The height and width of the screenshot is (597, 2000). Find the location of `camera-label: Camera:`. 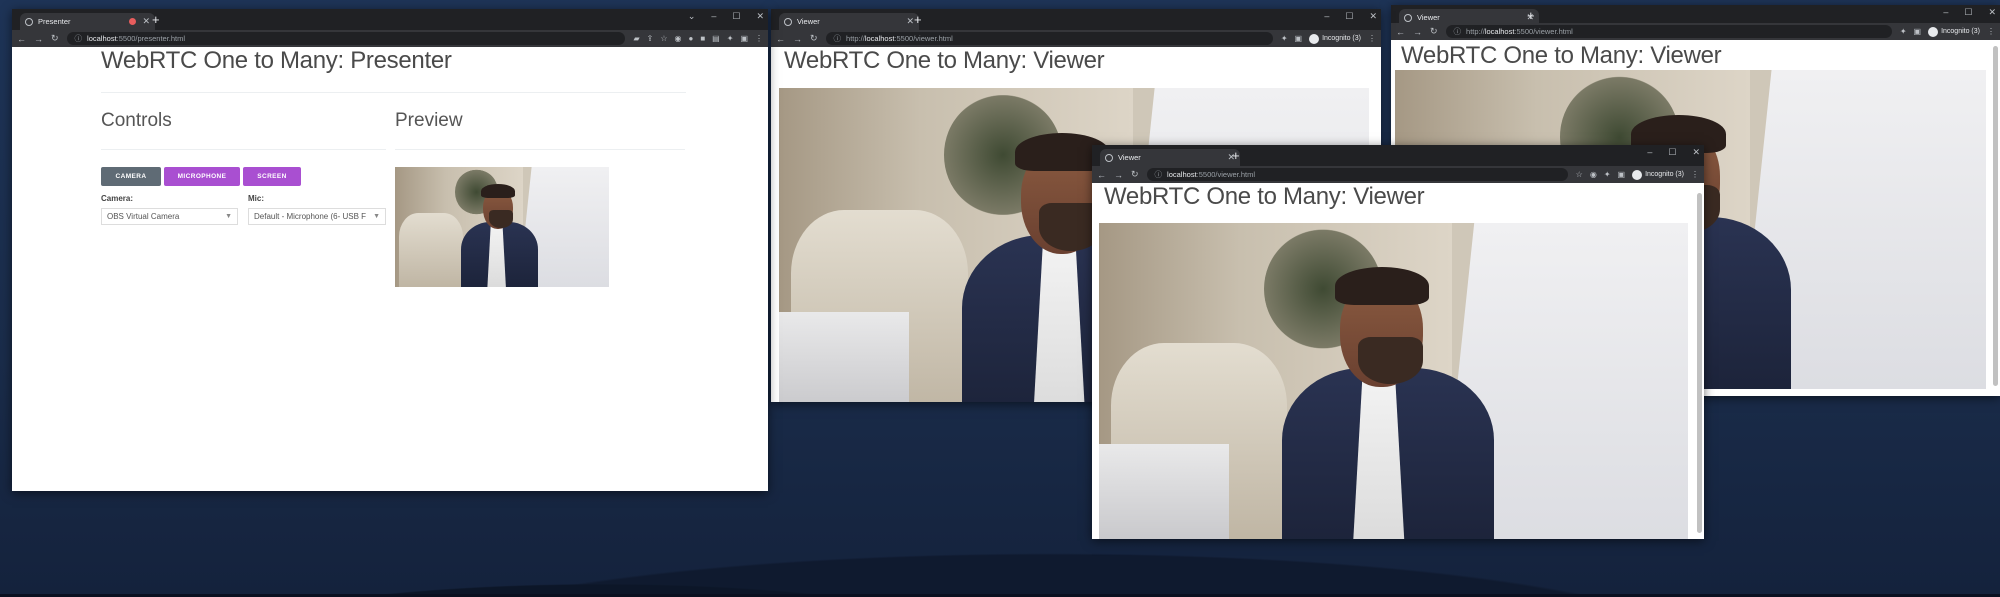

camera-label: Camera: is located at coordinates (117, 198).